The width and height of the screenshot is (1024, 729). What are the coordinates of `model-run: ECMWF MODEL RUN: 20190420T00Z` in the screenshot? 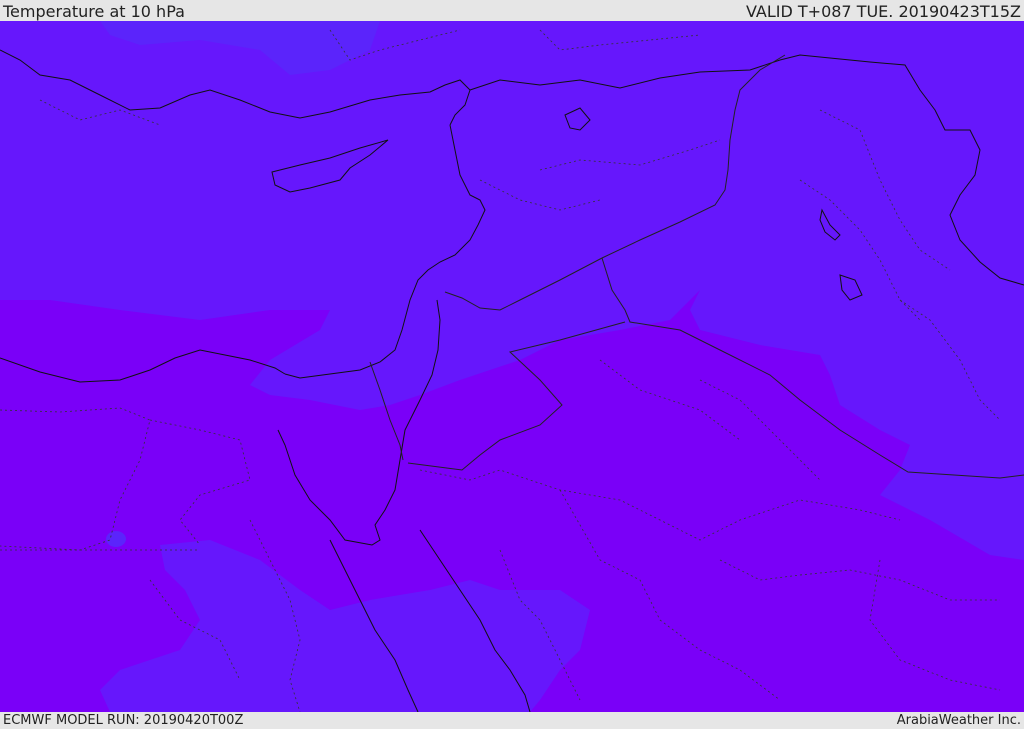 It's located at (123, 720).